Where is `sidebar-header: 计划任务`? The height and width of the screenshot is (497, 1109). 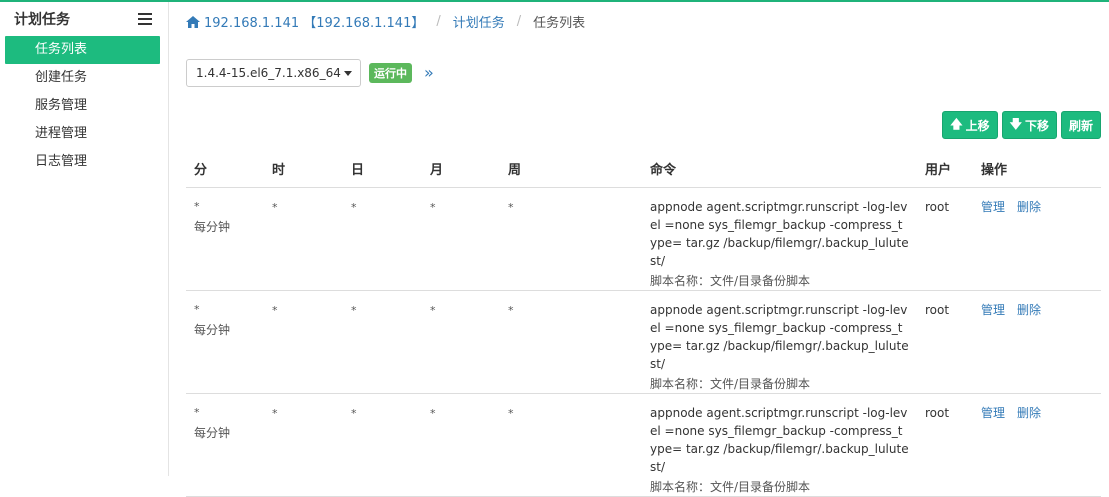
sidebar-header: 计划任务 is located at coordinates (84, 19).